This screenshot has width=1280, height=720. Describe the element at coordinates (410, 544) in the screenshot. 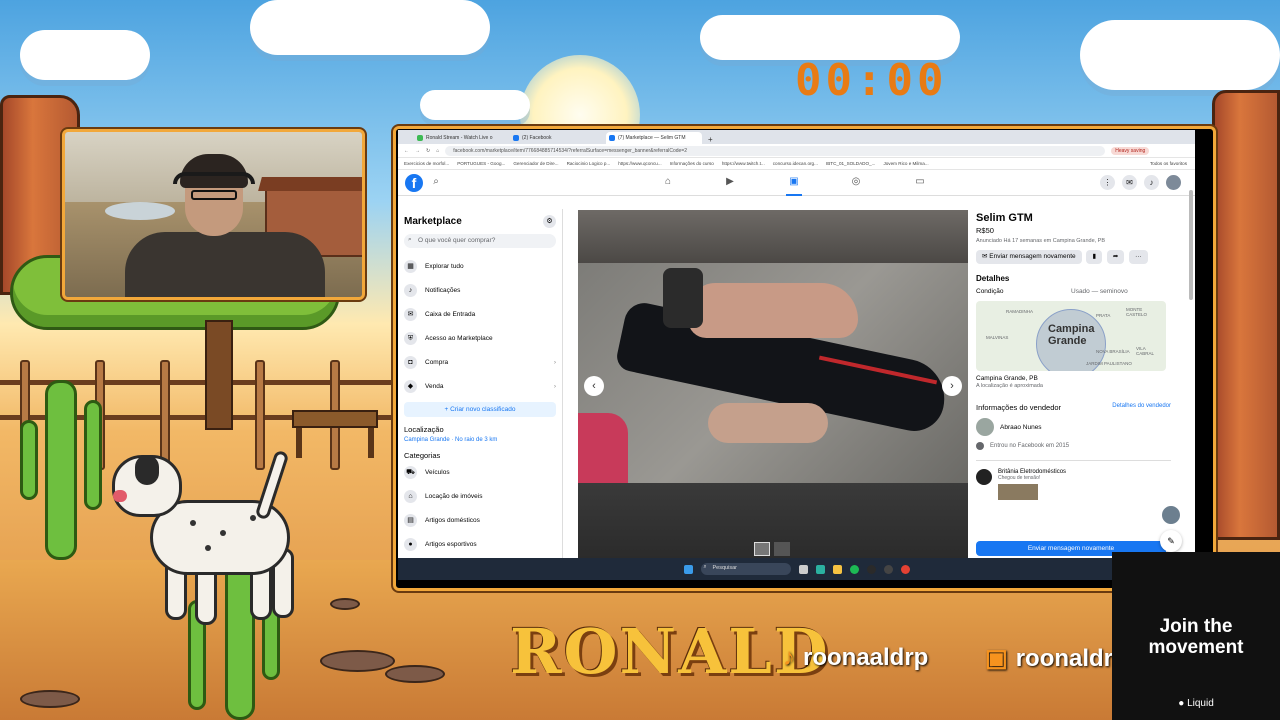

I see `sports-icon: ●` at that location.